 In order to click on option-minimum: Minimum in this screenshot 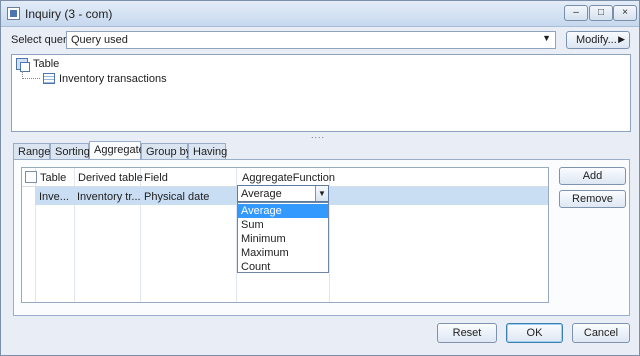, I will do `click(283, 239)`.